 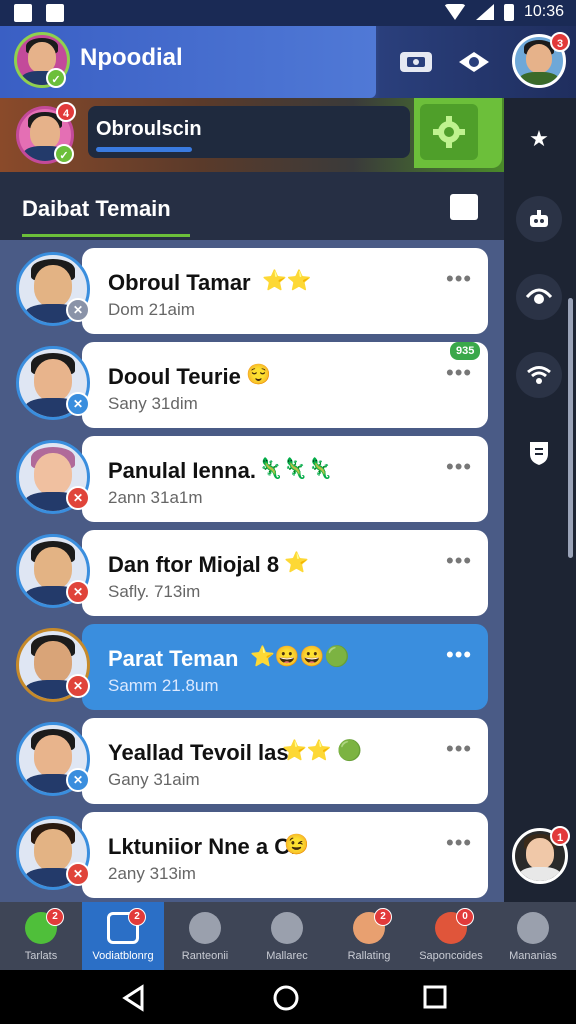 I want to click on system-nav-bar, so click(x=288, y=997).